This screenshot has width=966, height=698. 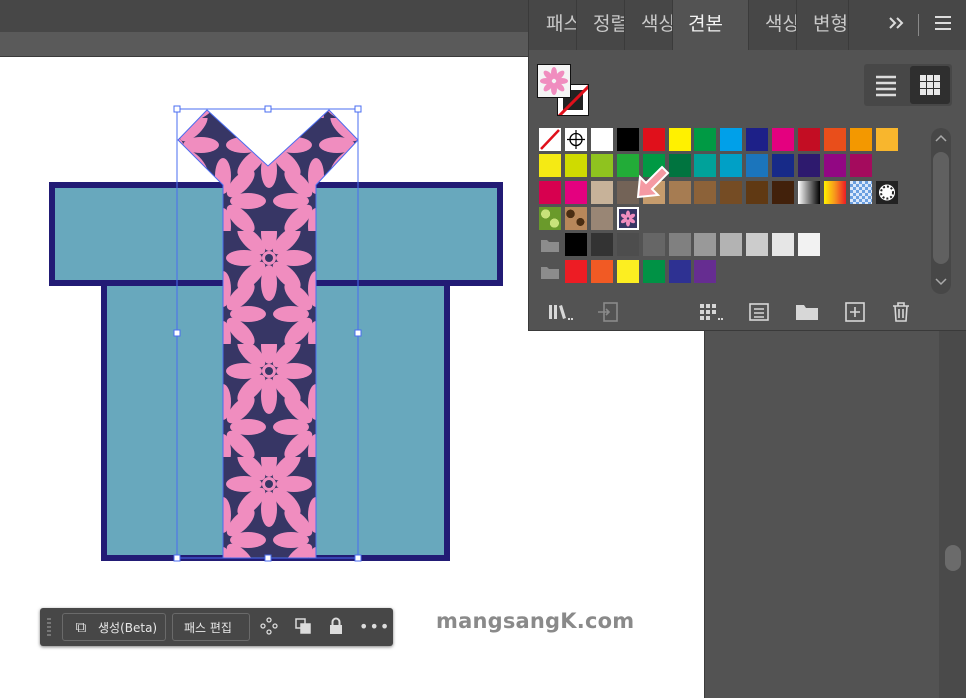 I want to click on panel-tab-bar: 패스 정렬 색상 견본 색상 변형, so click(x=747, y=25).